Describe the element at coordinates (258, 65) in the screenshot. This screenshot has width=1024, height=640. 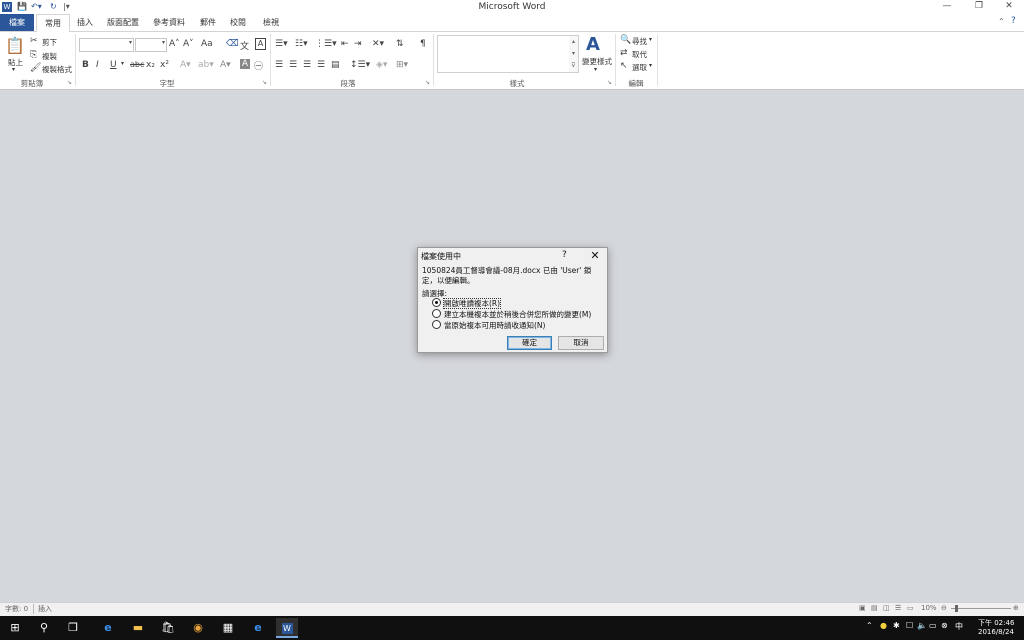
I see `enclose-characters-icon: ㊀` at that location.